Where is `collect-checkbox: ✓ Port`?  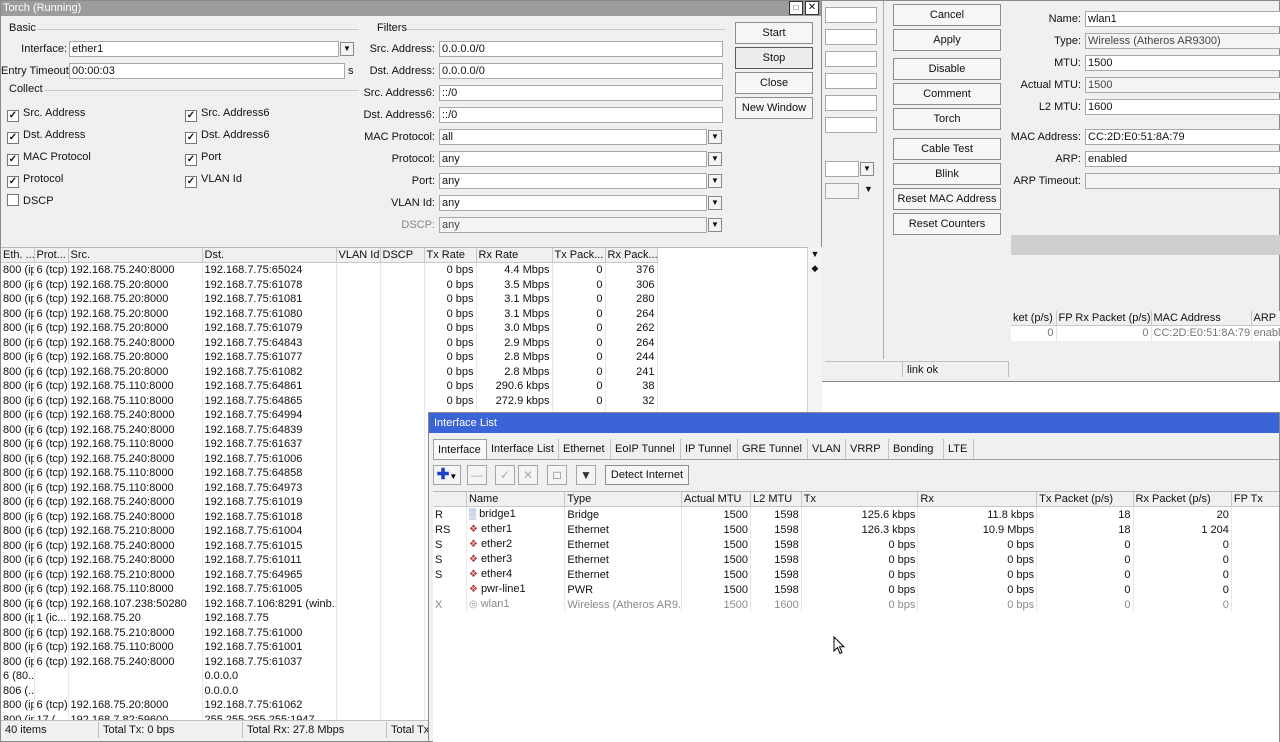 collect-checkbox: ✓ Port is located at coordinates (203, 158).